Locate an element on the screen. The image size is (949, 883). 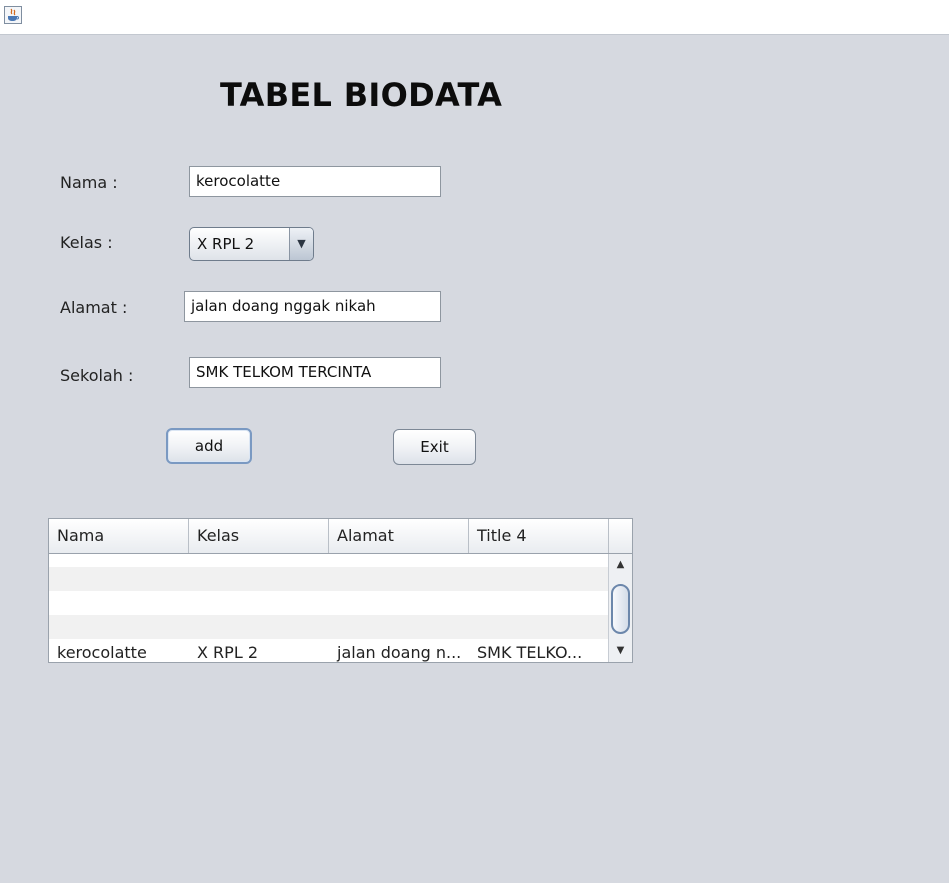
alamat-label: Alamat : is located at coordinates (94, 307).